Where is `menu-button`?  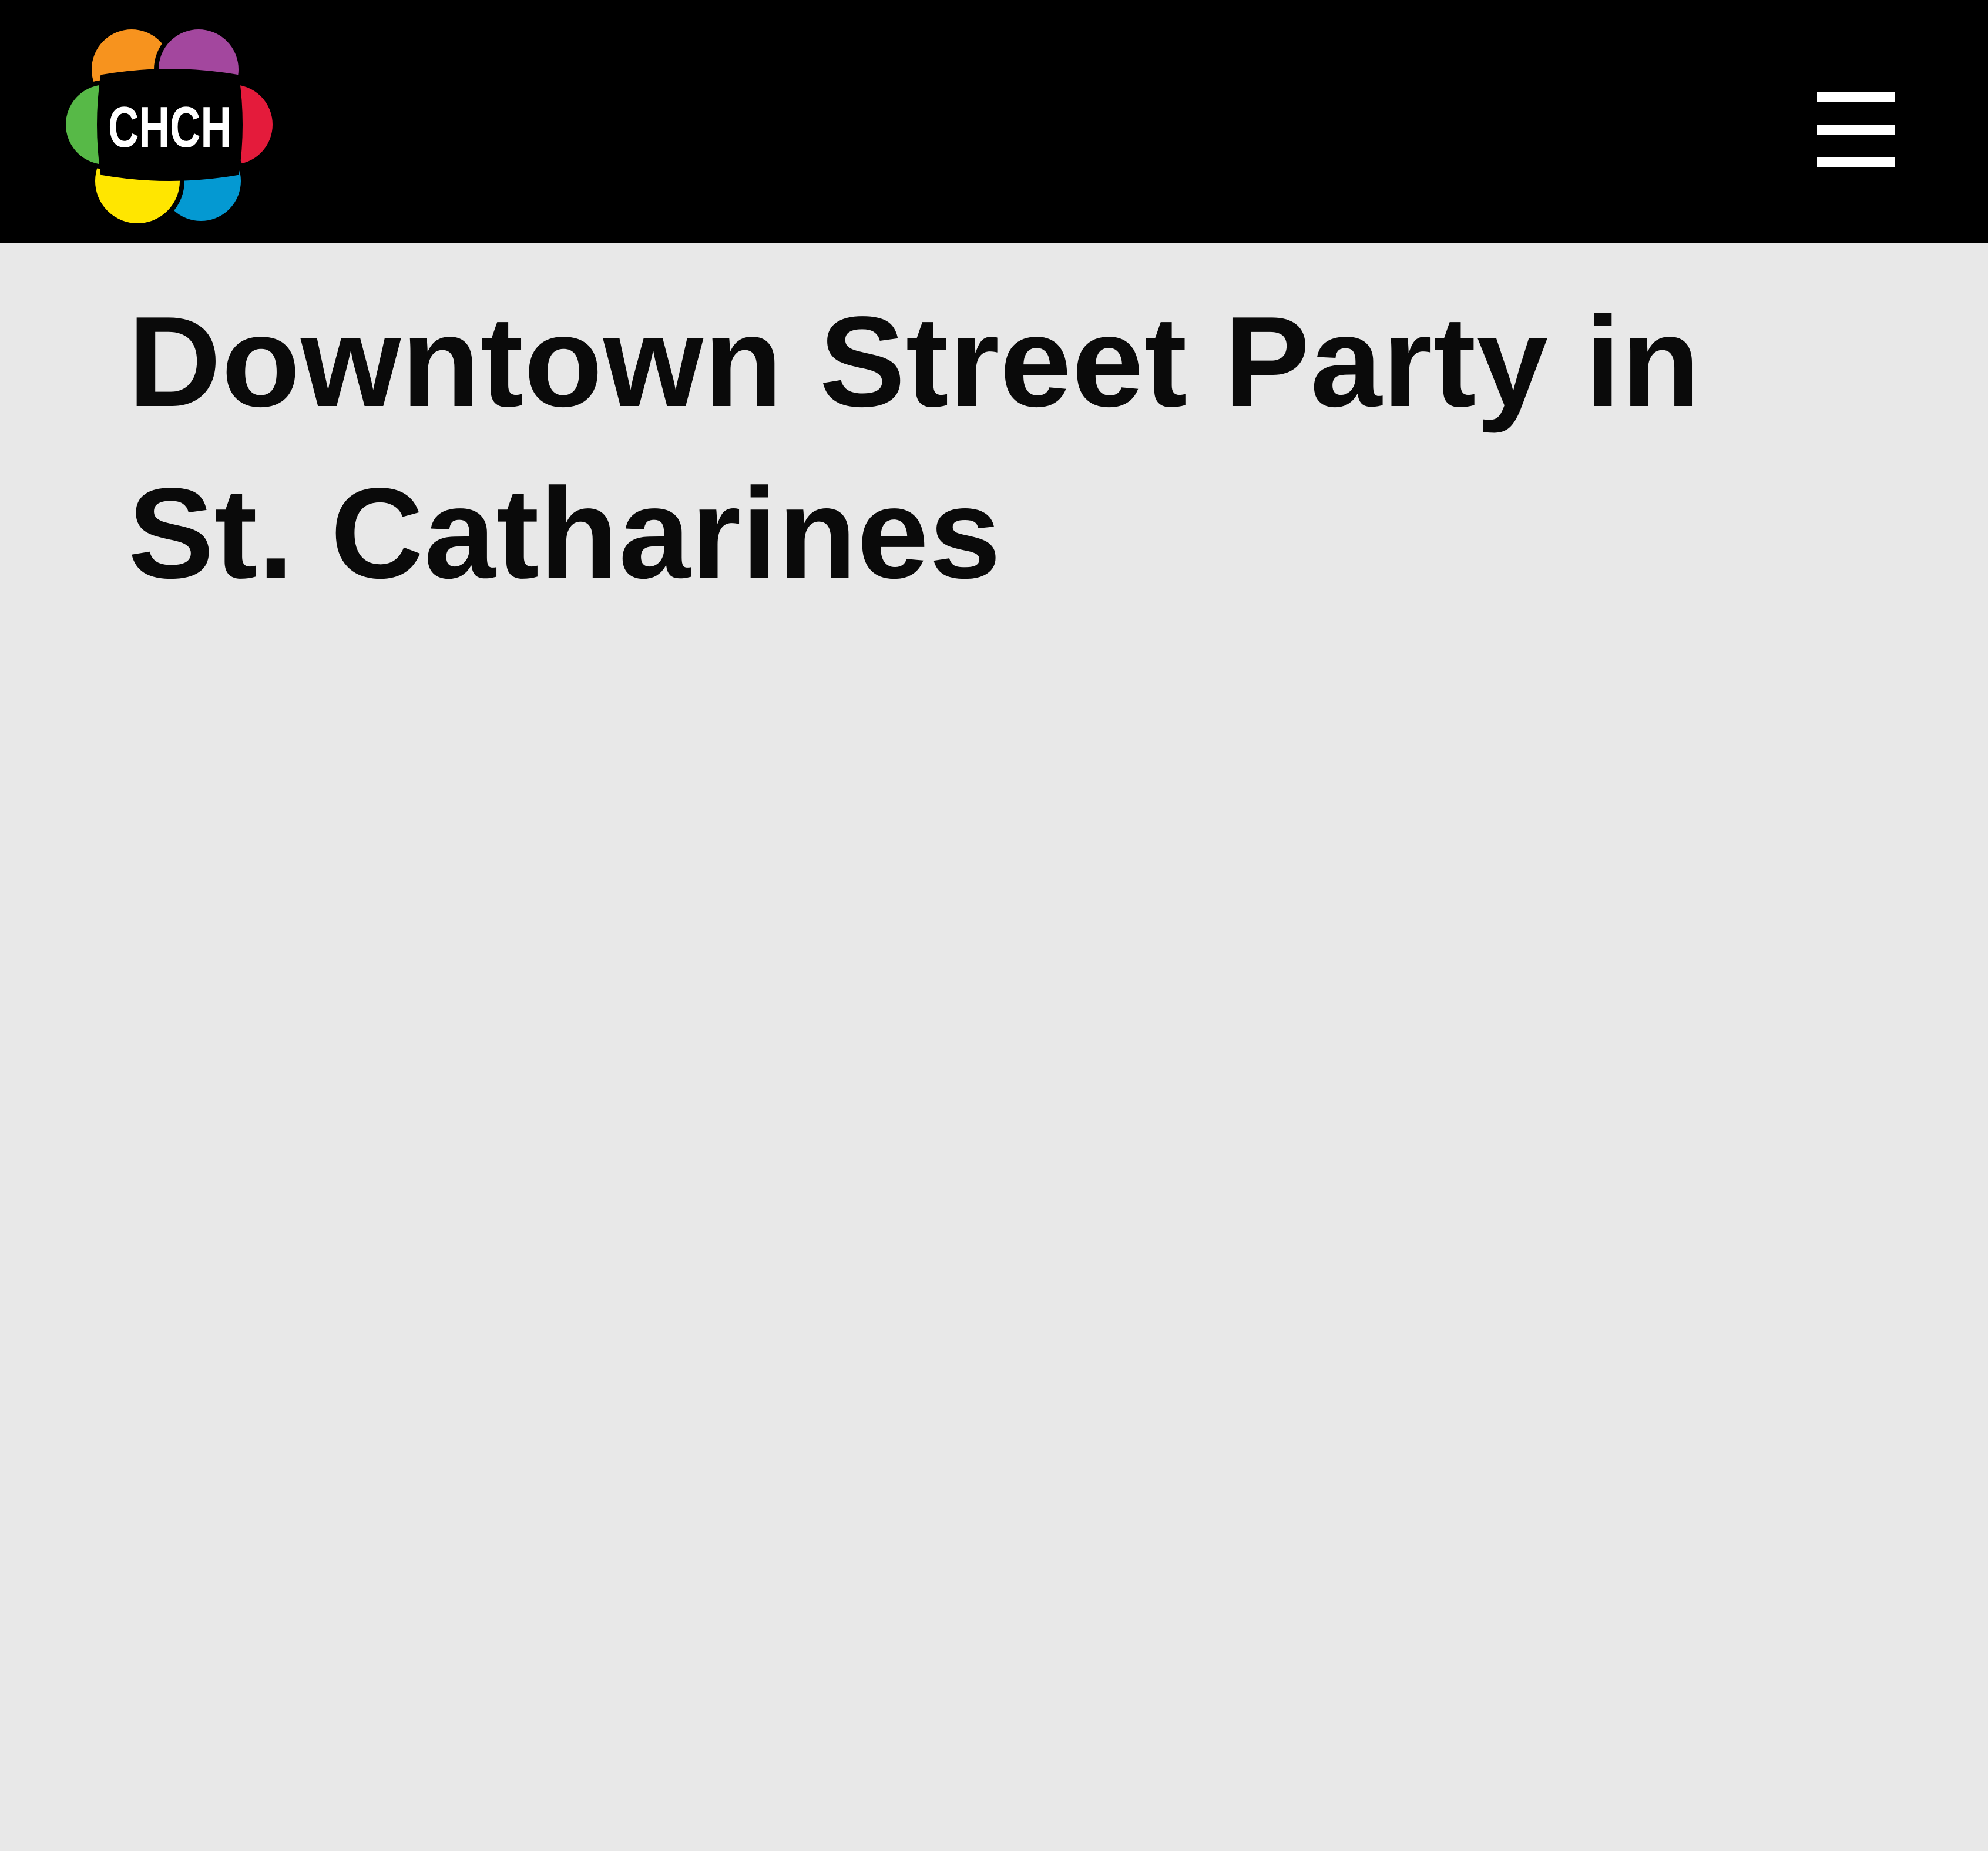
menu-button is located at coordinates (1858, 129).